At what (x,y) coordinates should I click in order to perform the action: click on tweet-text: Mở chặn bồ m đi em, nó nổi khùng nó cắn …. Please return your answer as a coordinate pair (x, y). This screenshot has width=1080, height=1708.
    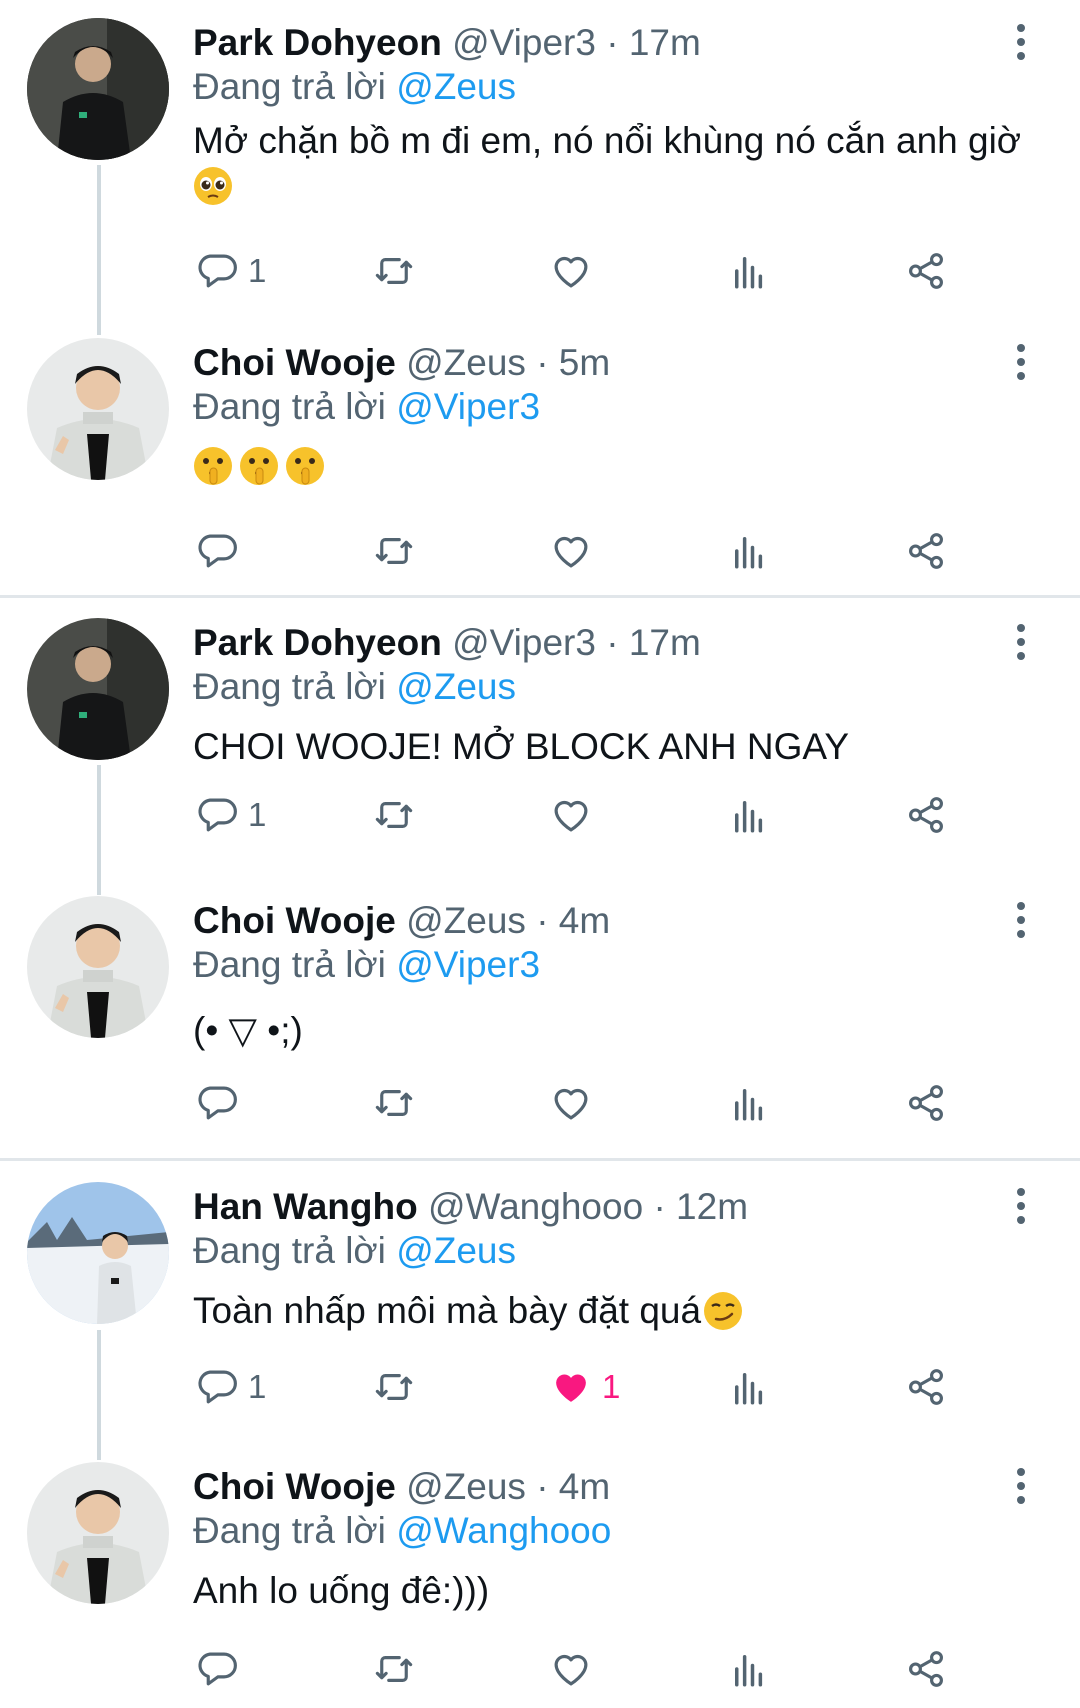
    Looking at the image, I should click on (618, 162).